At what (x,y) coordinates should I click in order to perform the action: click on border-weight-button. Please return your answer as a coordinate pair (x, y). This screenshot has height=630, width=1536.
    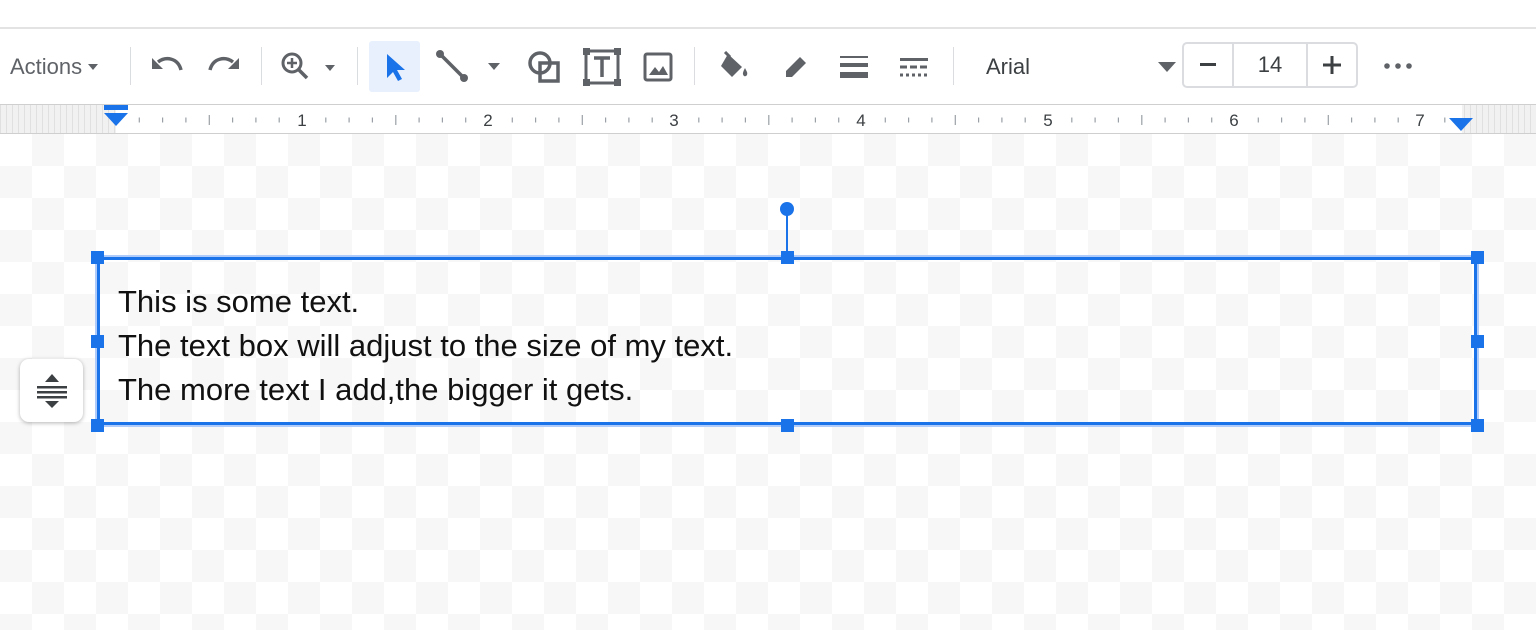
    Looking at the image, I should click on (854, 67).